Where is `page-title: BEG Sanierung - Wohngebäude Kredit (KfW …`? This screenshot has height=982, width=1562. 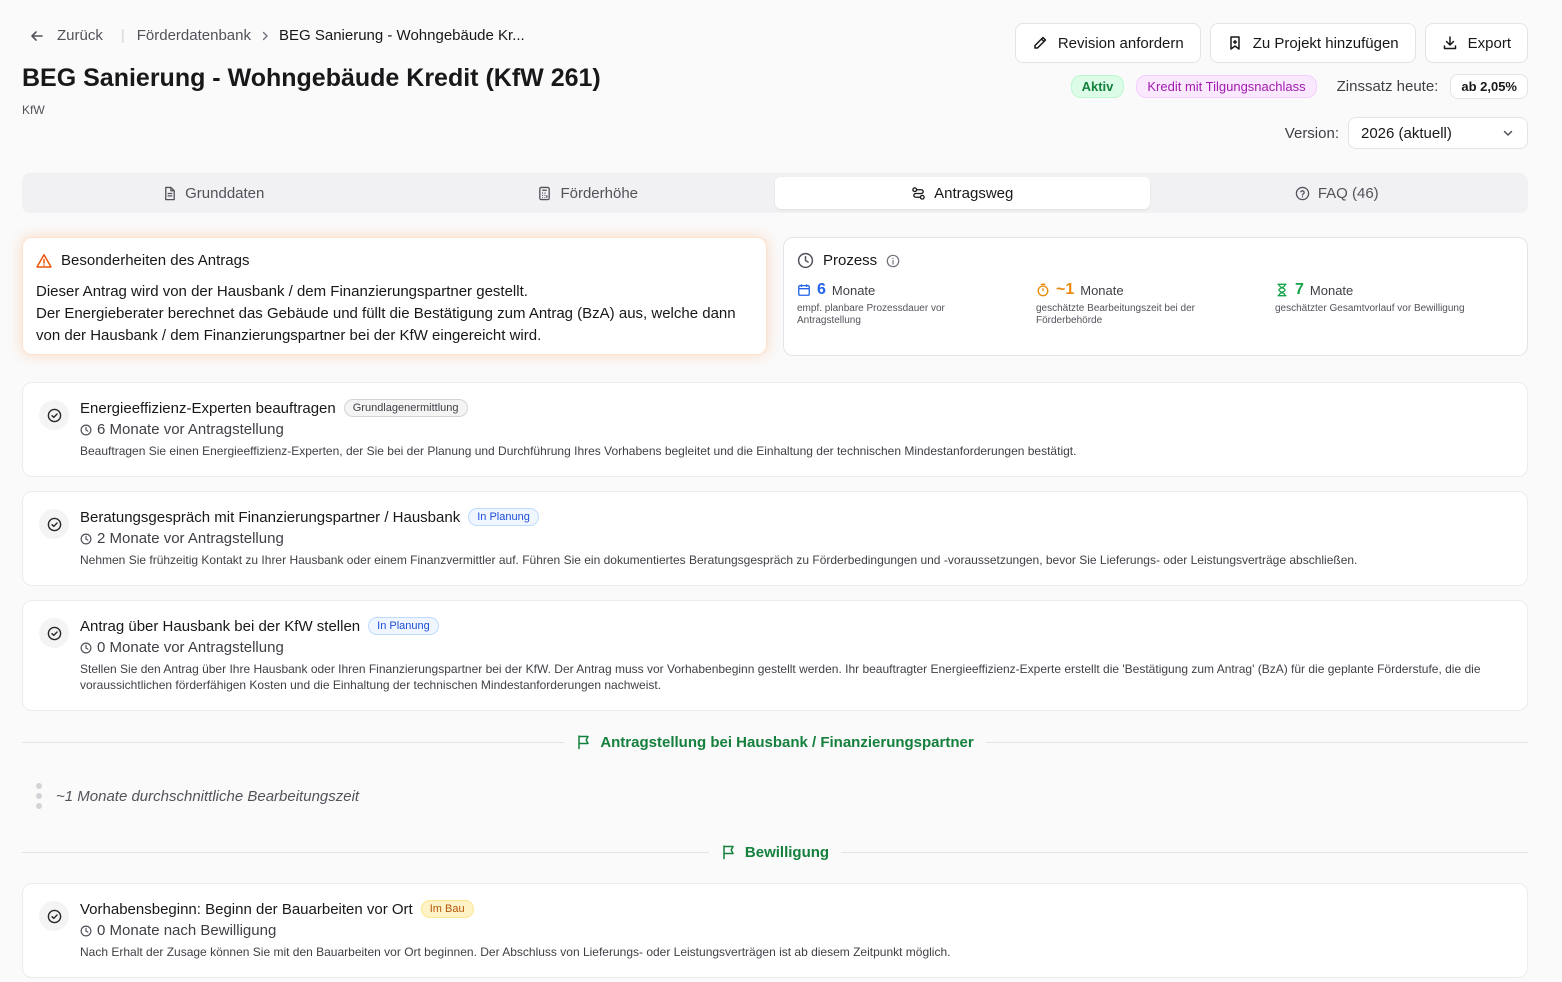 page-title: BEG Sanierung - Wohngebäude Kredit (KfW … is located at coordinates (311, 78).